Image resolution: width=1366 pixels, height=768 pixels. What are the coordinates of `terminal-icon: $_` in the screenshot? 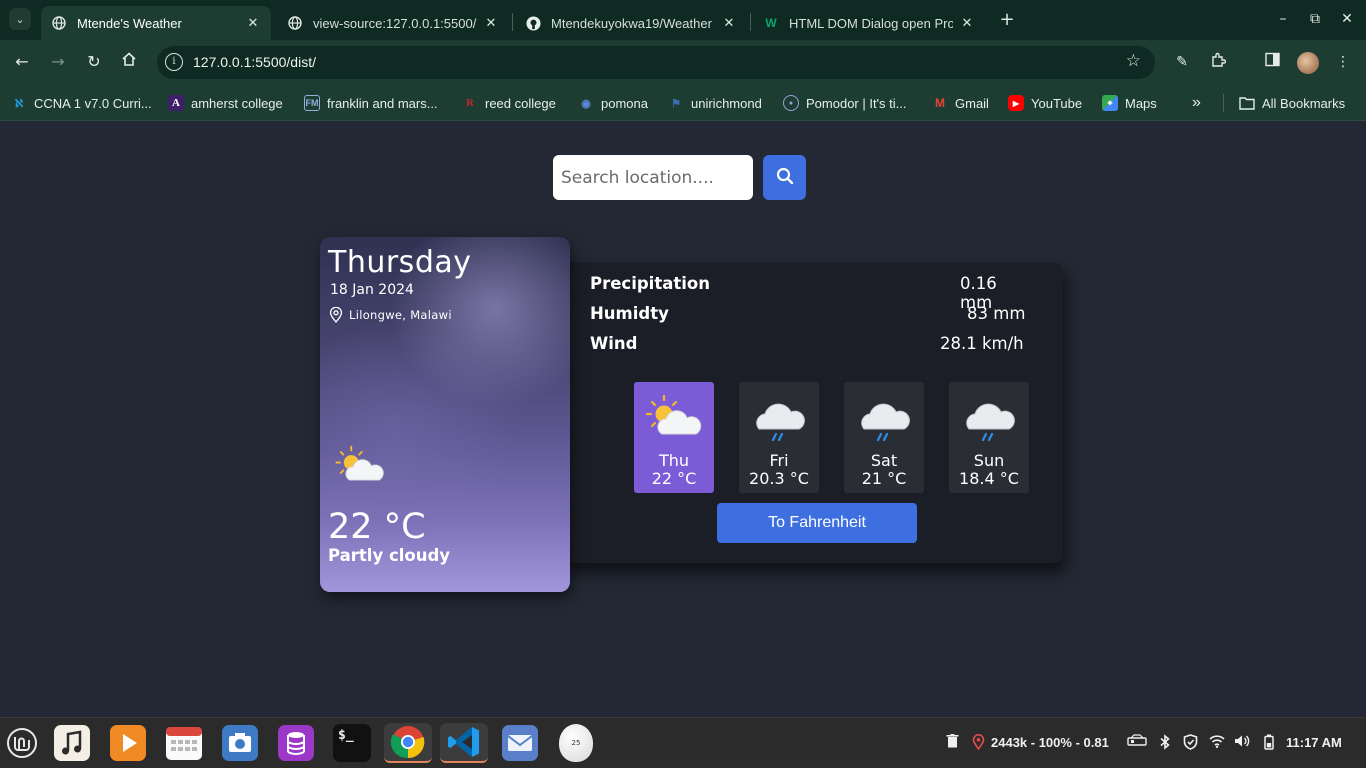 It's located at (352, 743).